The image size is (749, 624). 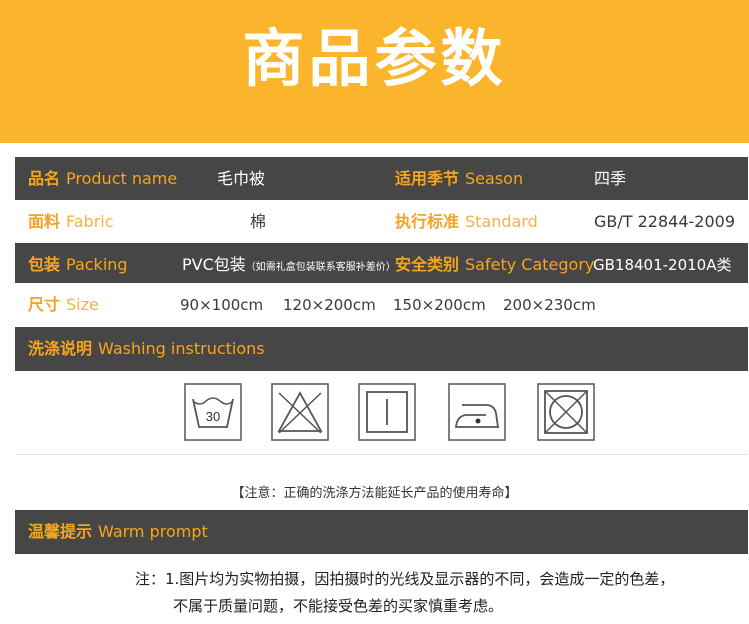 I want to click on packing-value-note: （如需礼盒包装联系客服补差价）, so click(x=320, y=267).